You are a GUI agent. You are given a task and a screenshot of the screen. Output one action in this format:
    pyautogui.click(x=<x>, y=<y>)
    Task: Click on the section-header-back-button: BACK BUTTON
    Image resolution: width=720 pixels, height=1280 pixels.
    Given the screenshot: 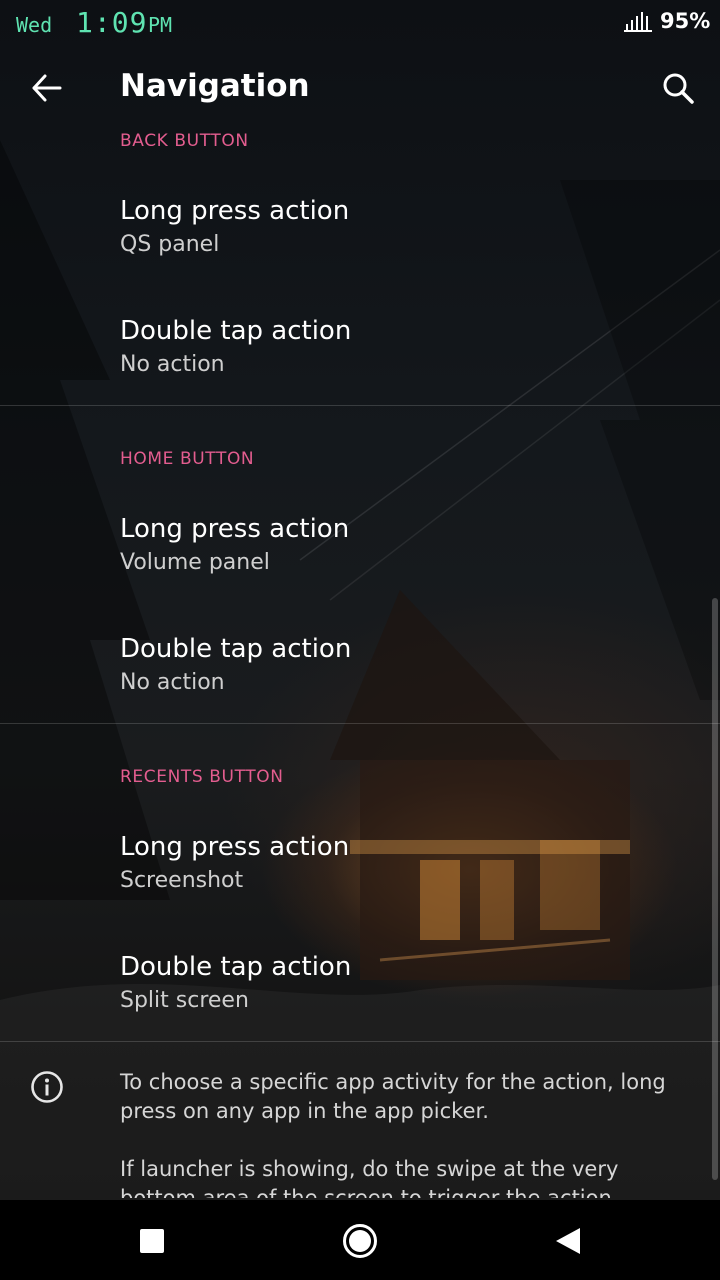 What is the action you would take?
    pyautogui.click(x=184, y=141)
    